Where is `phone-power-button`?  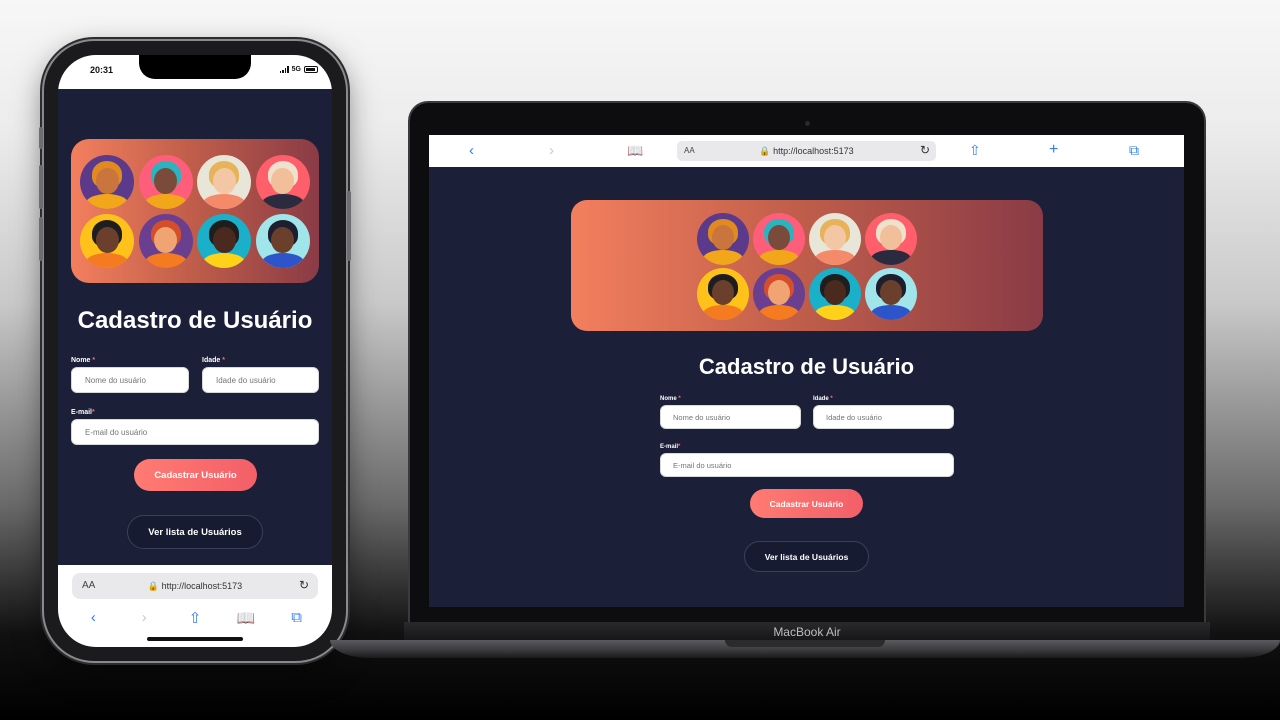 phone-power-button is located at coordinates (349, 226).